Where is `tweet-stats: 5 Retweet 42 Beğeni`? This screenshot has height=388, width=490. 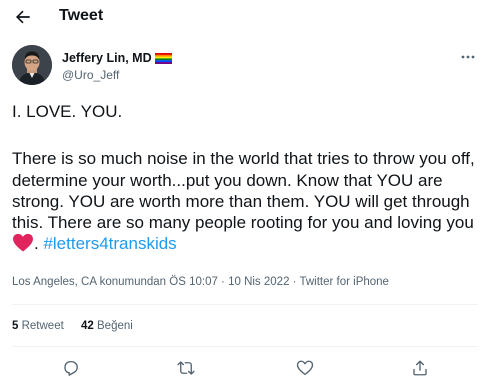
tweet-stats: 5 Retweet 42 Beğeni is located at coordinates (79, 326).